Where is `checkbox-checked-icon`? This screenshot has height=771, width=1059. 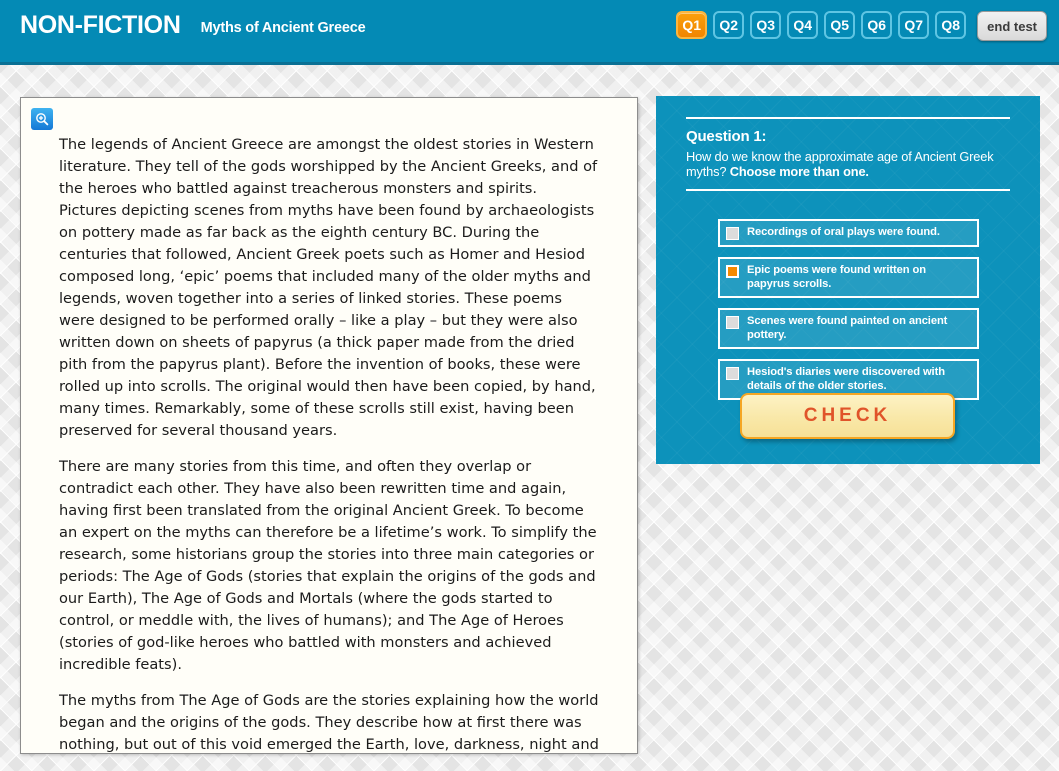 checkbox-checked-icon is located at coordinates (732, 271).